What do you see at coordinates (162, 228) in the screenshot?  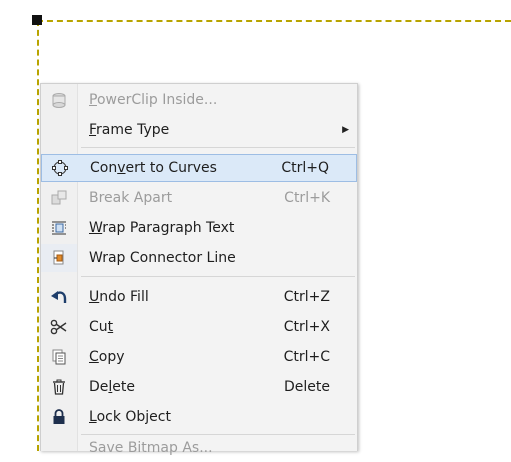 I see `menu-item-label: Wrap Paragraph Text` at bounding box center [162, 228].